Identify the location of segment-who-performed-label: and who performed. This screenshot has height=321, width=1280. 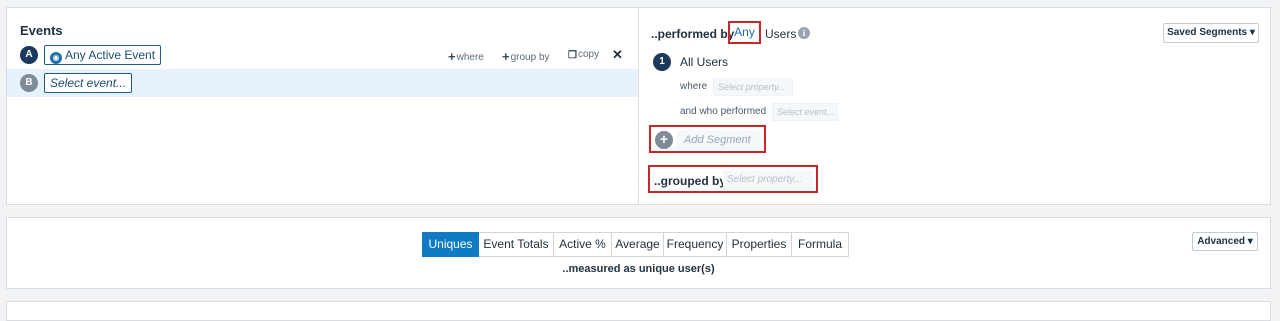
(723, 111).